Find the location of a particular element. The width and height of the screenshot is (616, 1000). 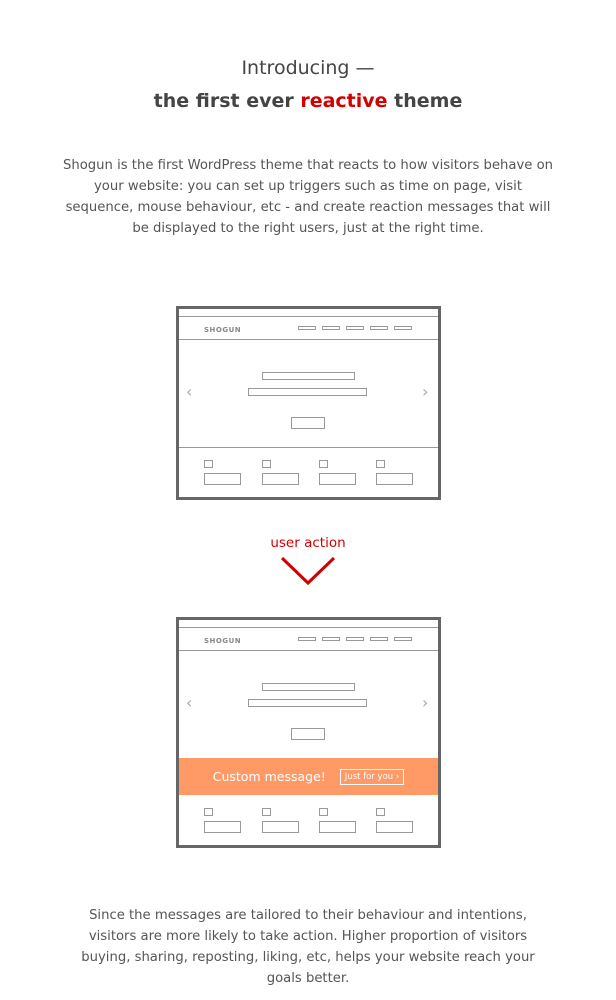

banner-message: Custom message! is located at coordinates (269, 776).